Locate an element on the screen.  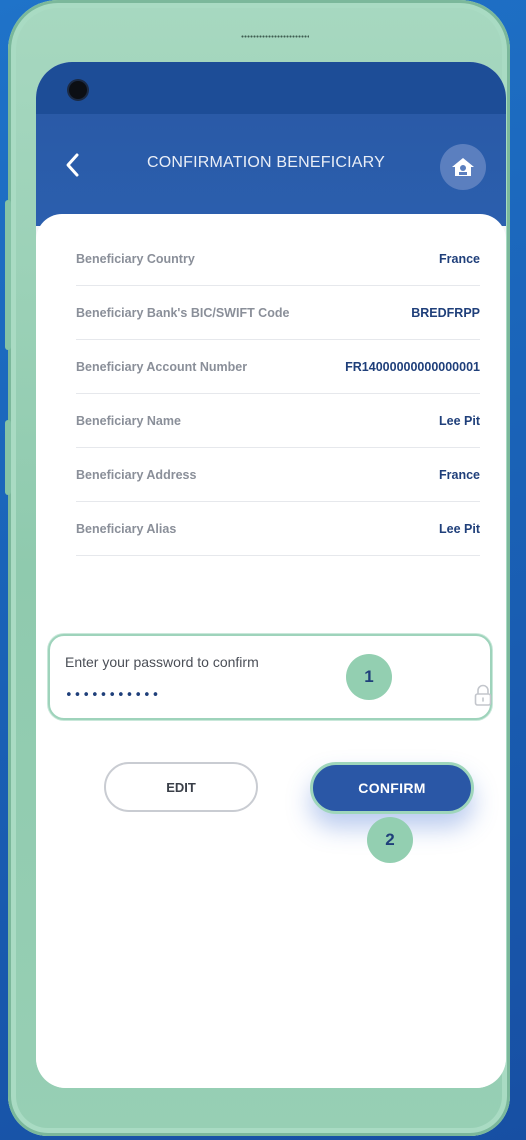
back-button is located at coordinates (73, 165).